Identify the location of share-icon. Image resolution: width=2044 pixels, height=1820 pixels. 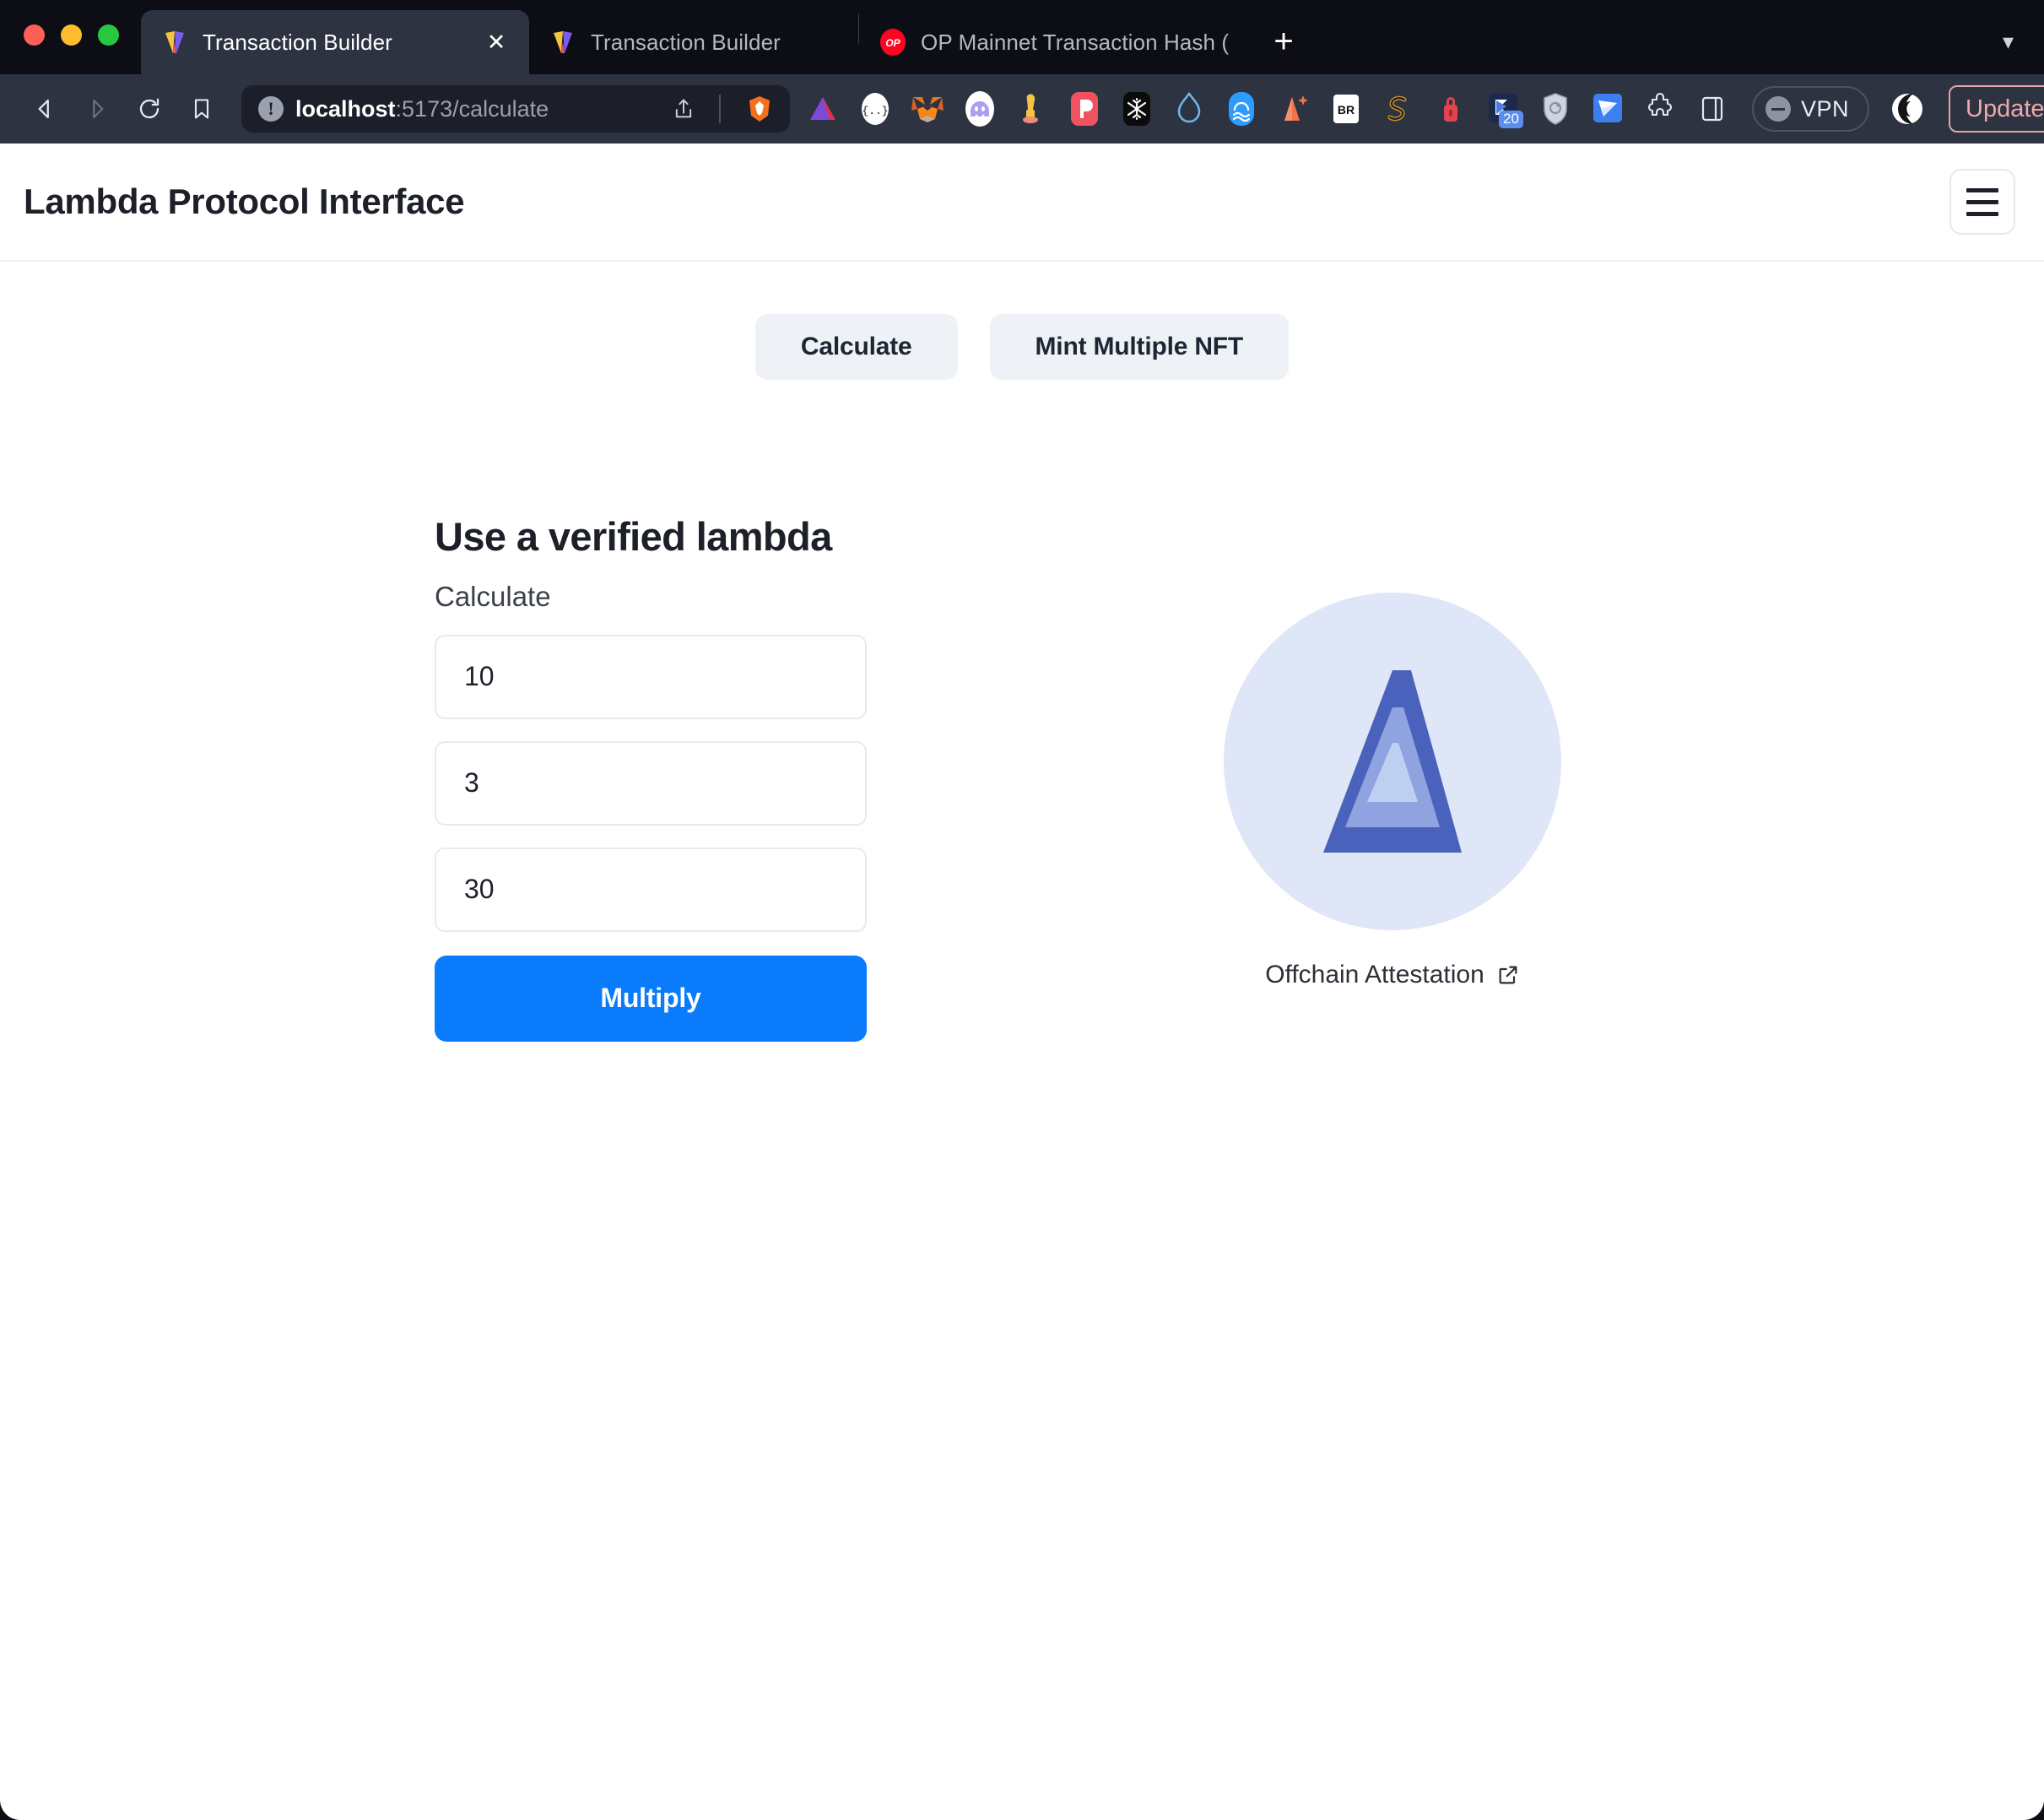
(684, 109).